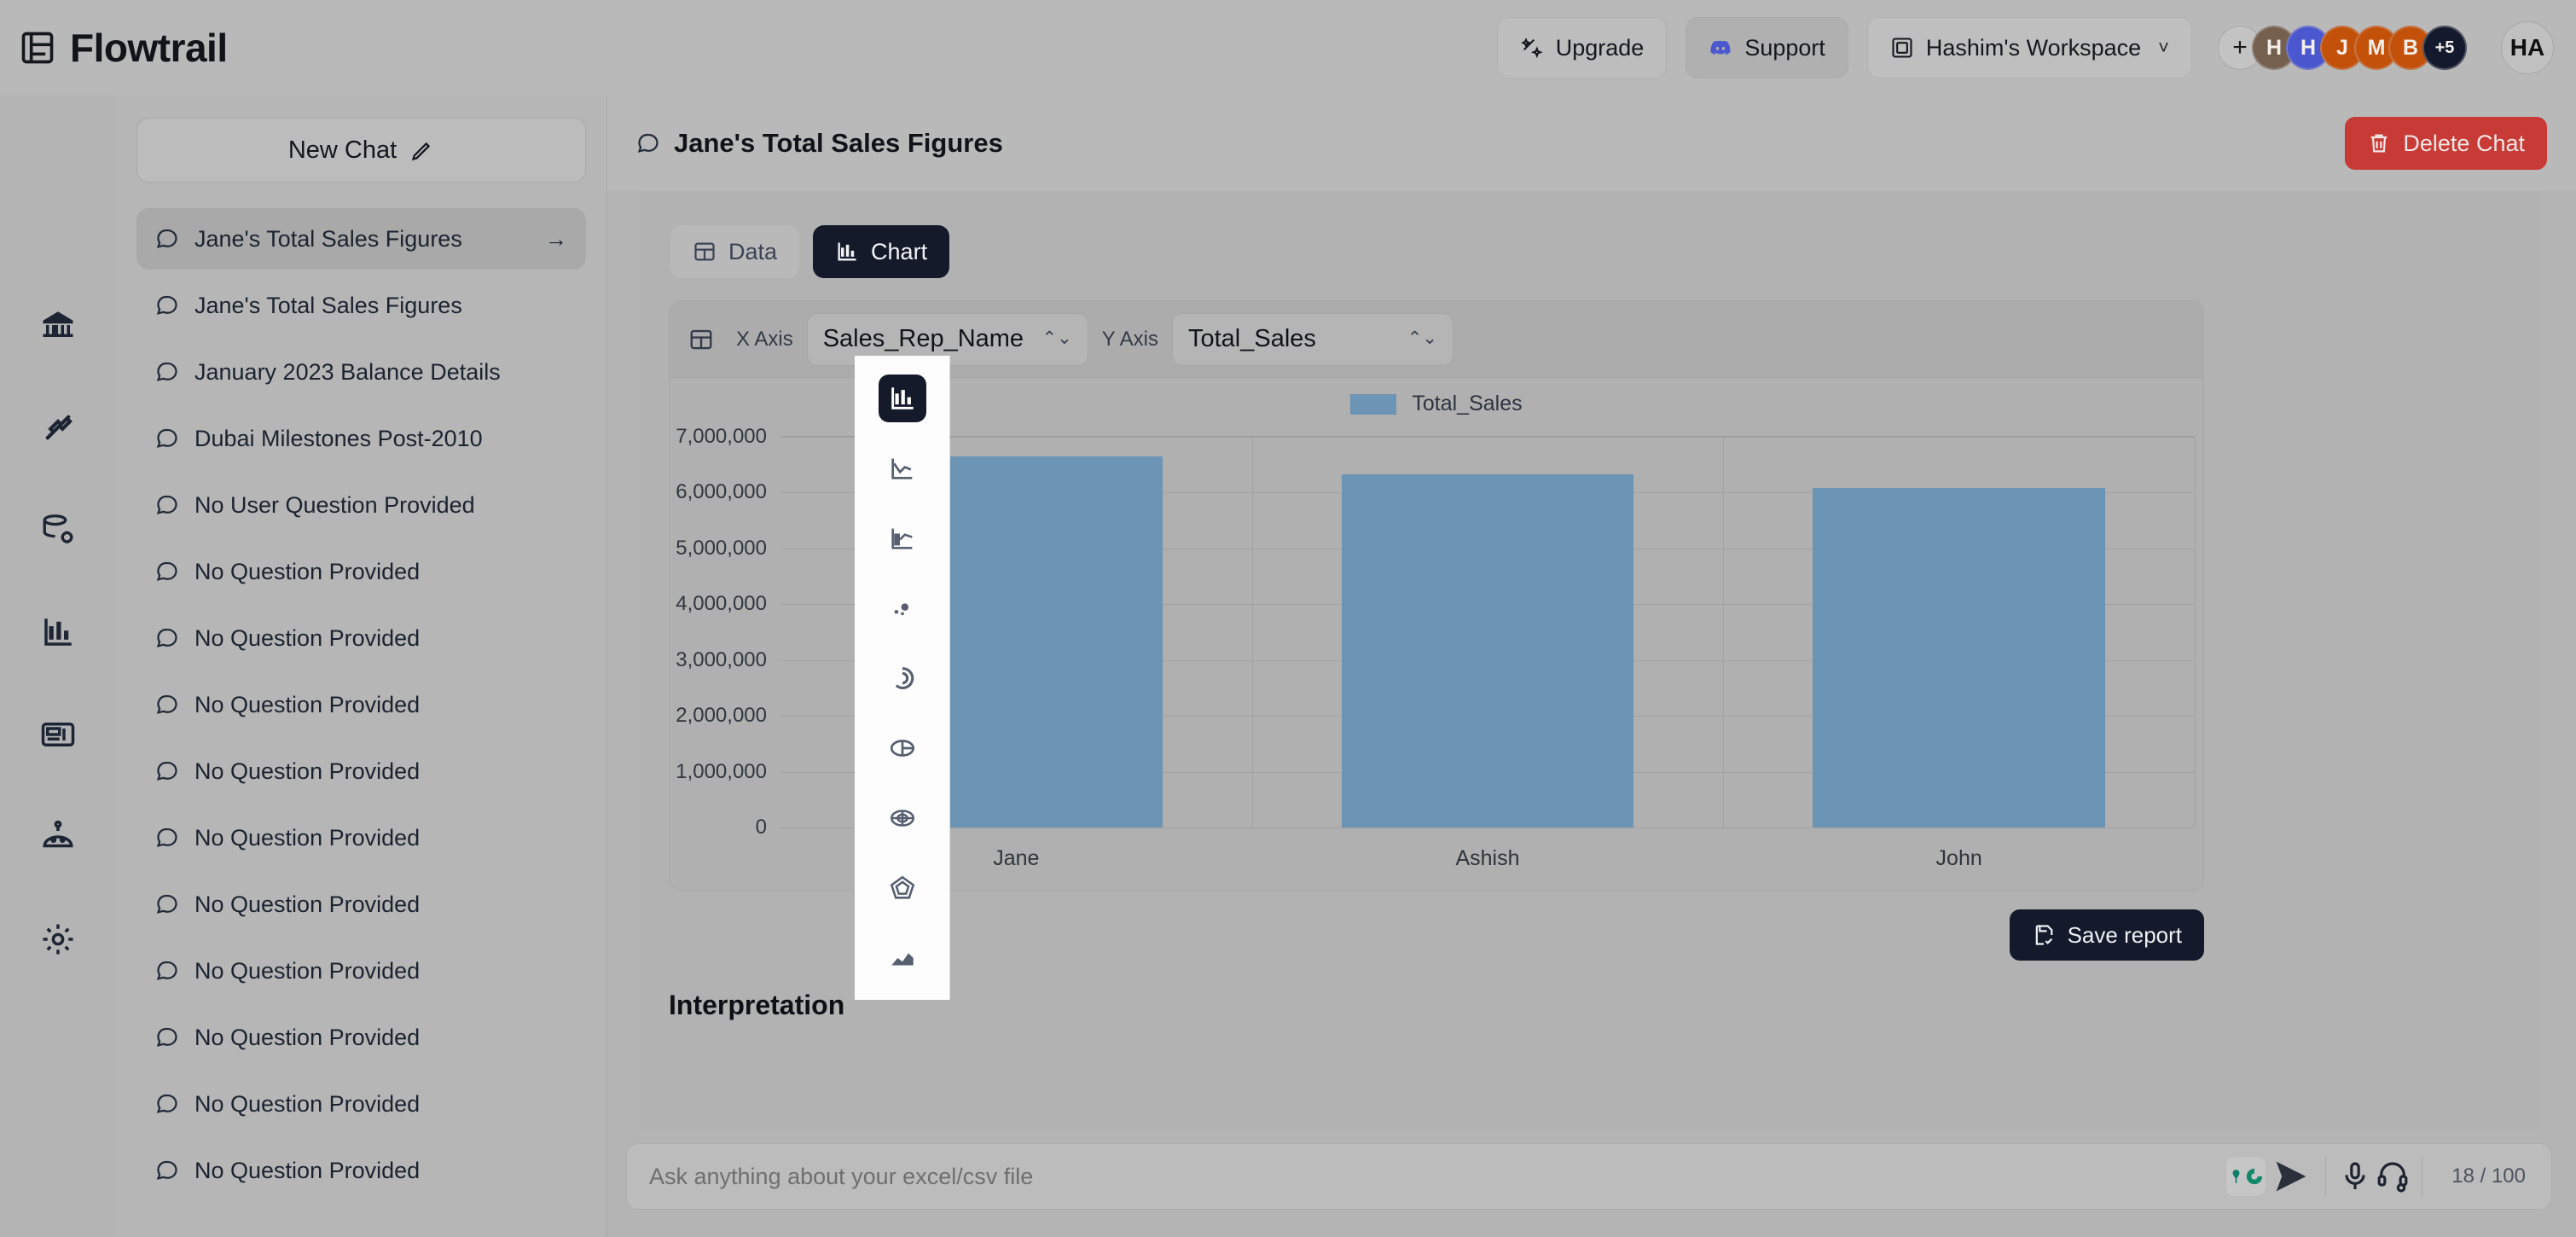 This screenshot has height=1237, width=2576. Describe the element at coordinates (902, 888) in the screenshot. I see `chart-type-radar` at that location.